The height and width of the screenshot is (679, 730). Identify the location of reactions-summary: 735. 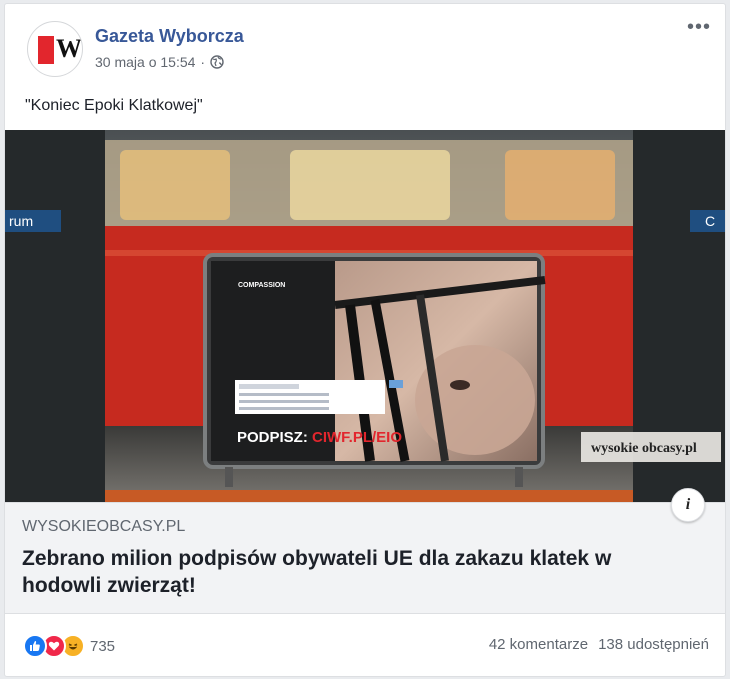
(69, 646).